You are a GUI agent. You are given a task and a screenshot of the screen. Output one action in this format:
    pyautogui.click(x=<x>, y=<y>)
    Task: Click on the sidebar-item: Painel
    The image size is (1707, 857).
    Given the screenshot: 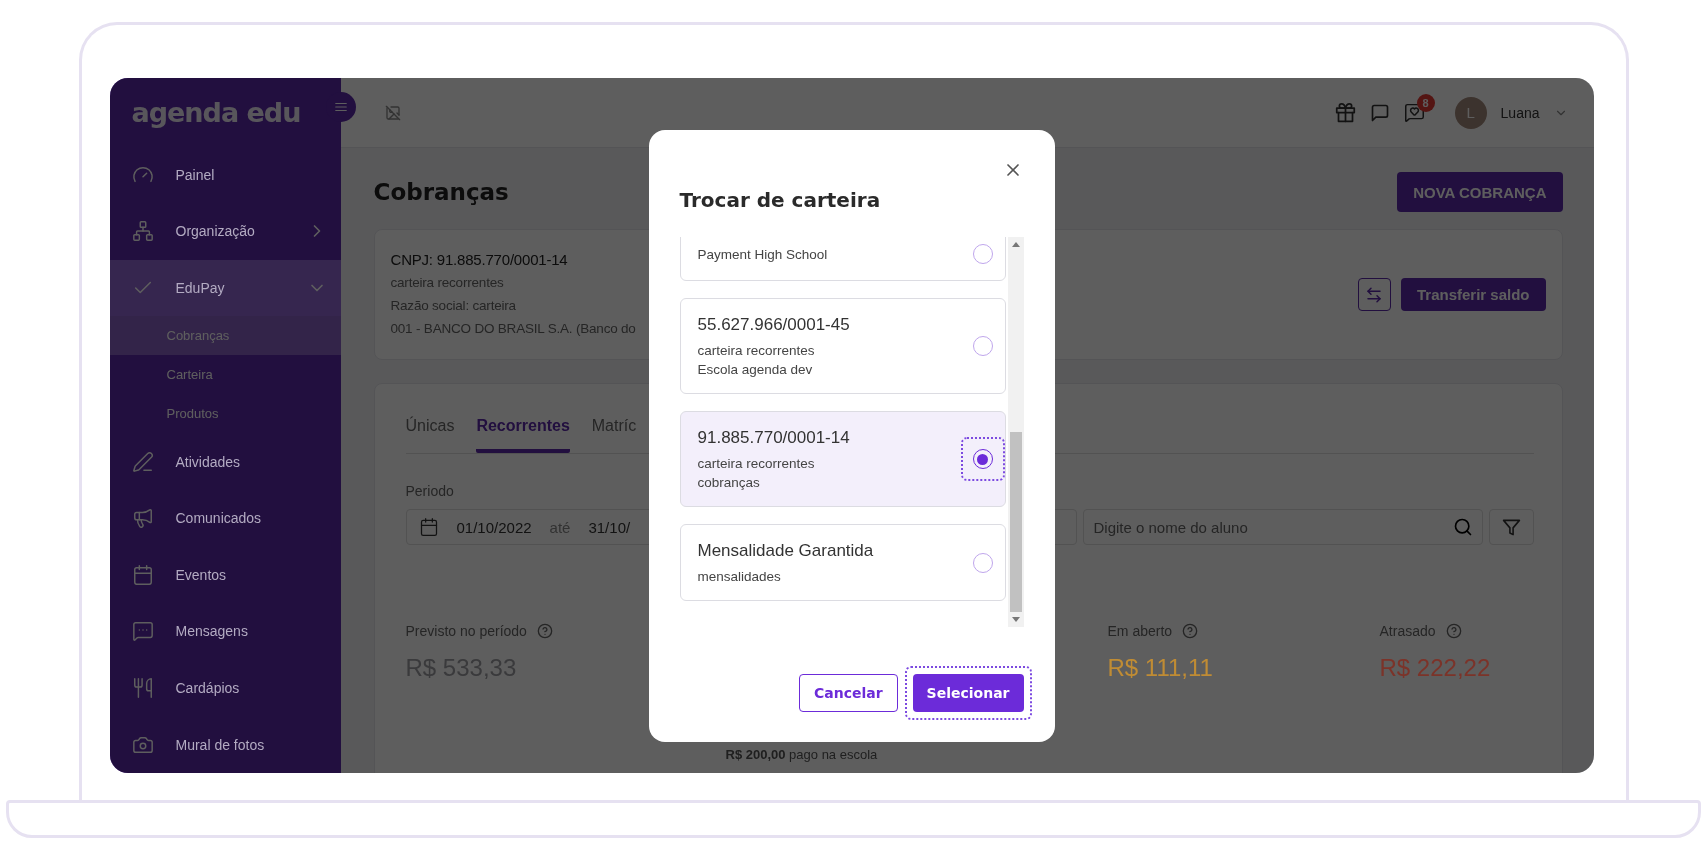 What is the action you would take?
    pyautogui.click(x=225, y=174)
    